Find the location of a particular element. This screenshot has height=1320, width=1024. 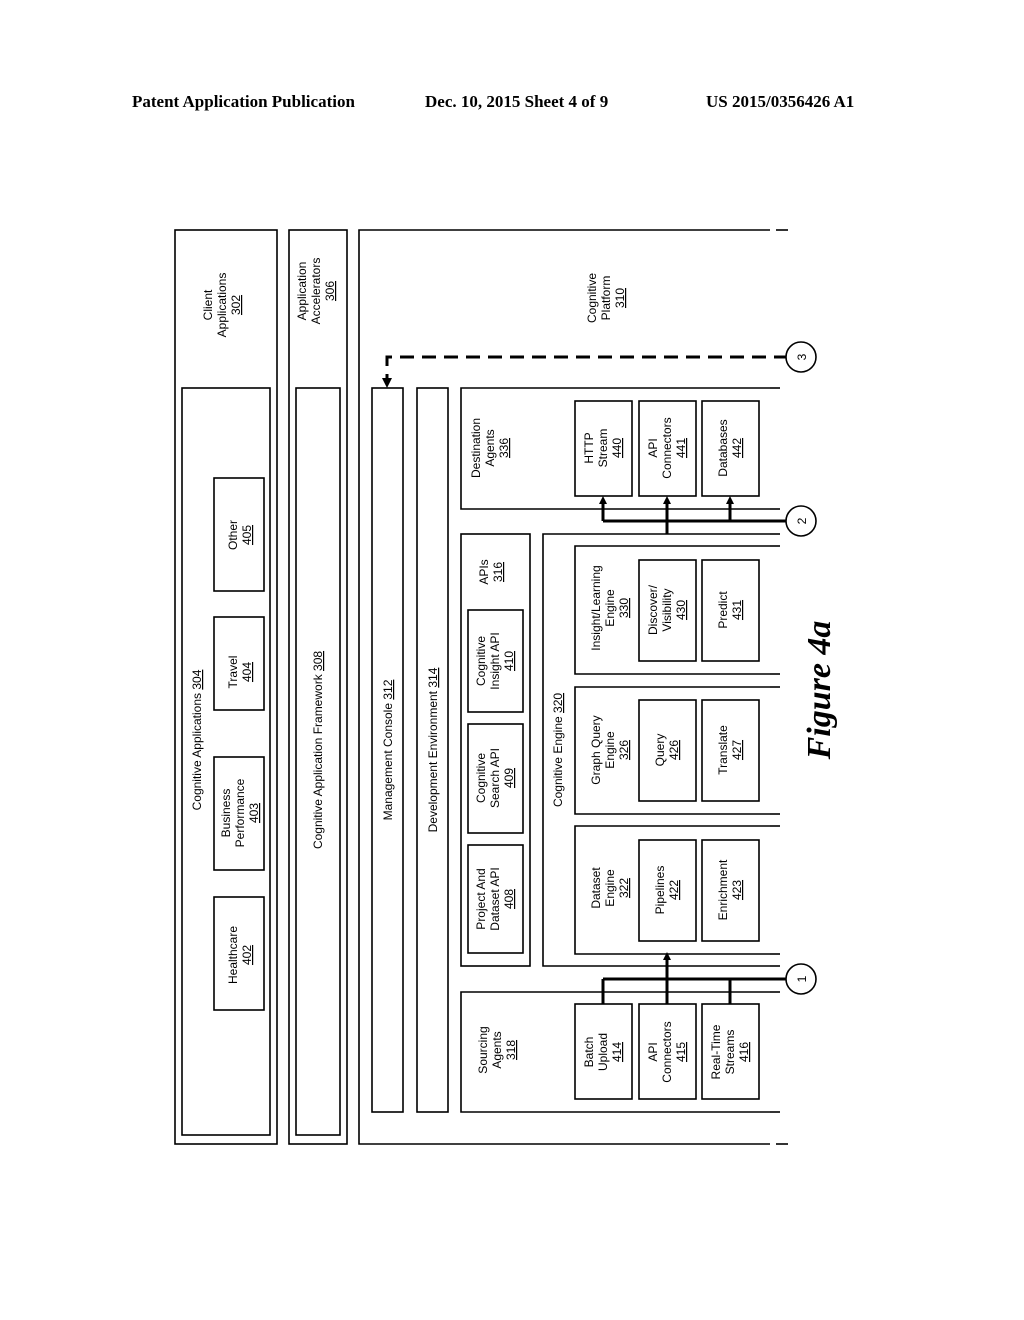

cognitive-app-business-label: BusinessPerformance403 is located at coordinates (240, 812).